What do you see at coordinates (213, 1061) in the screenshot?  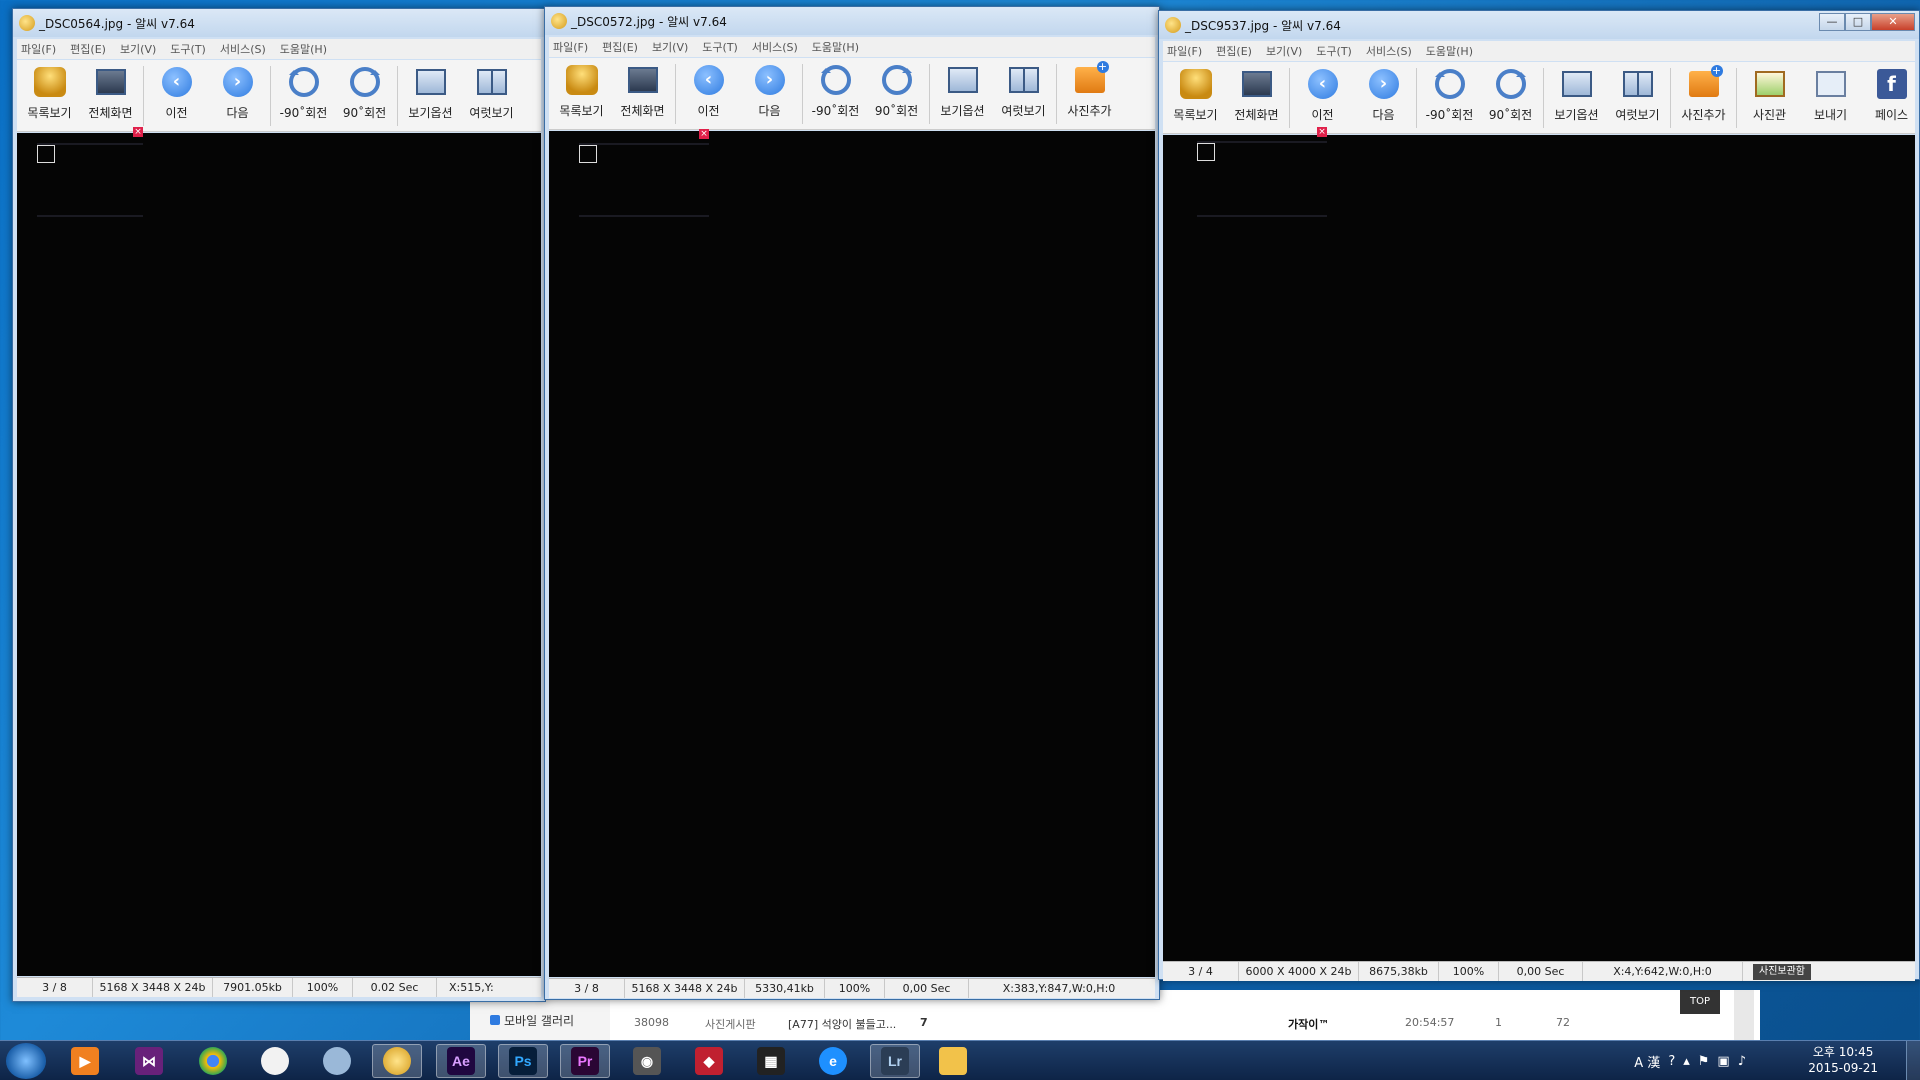 I see `taskbar-chrome` at bounding box center [213, 1061].